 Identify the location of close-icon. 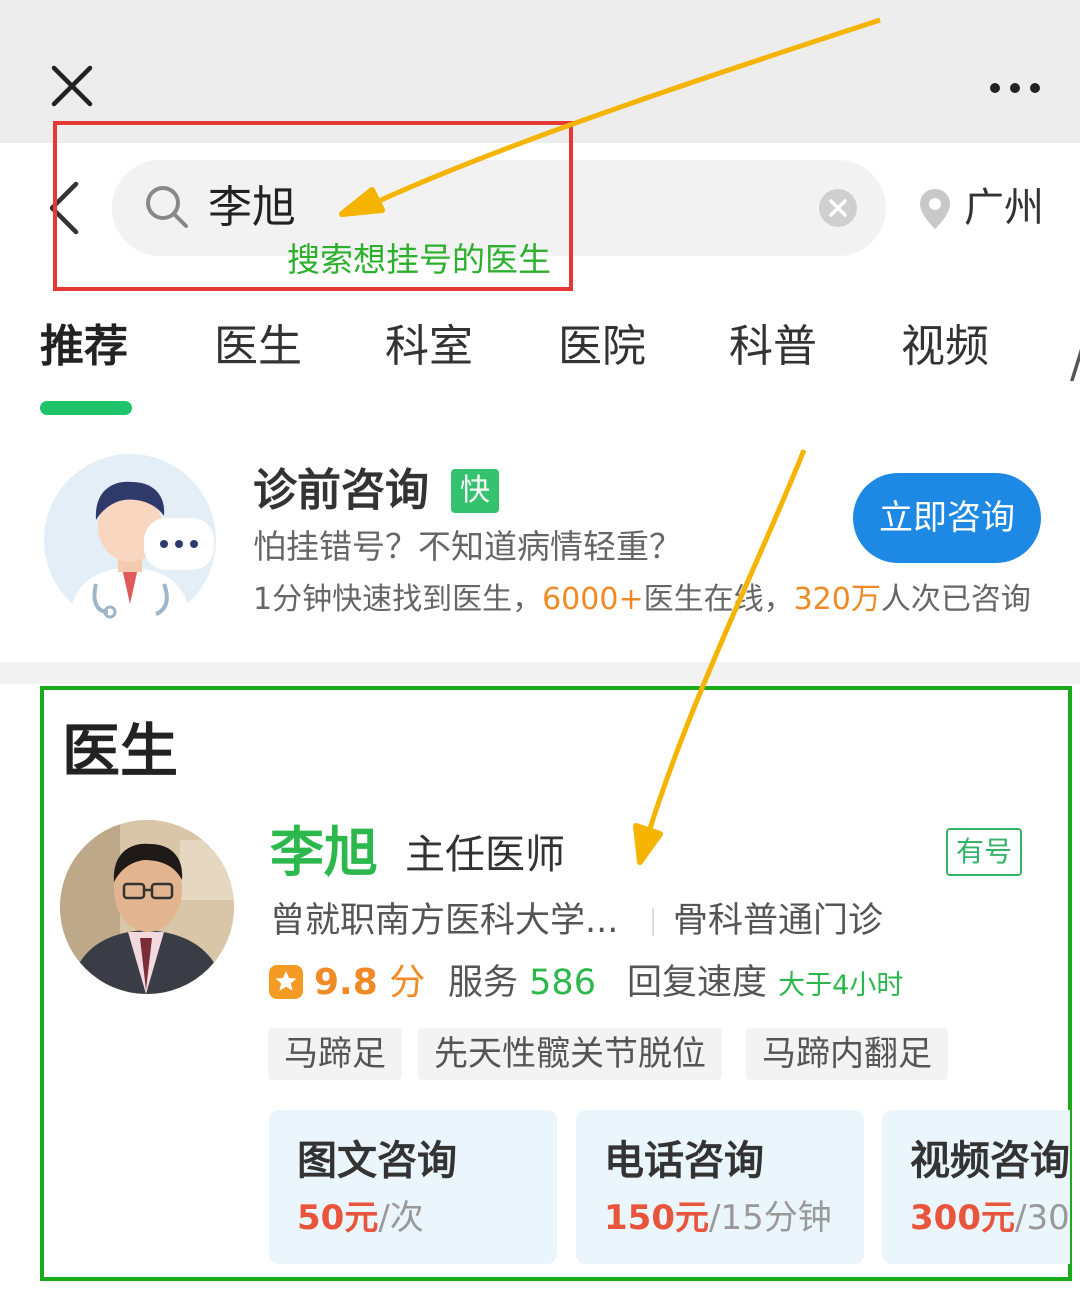
(72, 86).